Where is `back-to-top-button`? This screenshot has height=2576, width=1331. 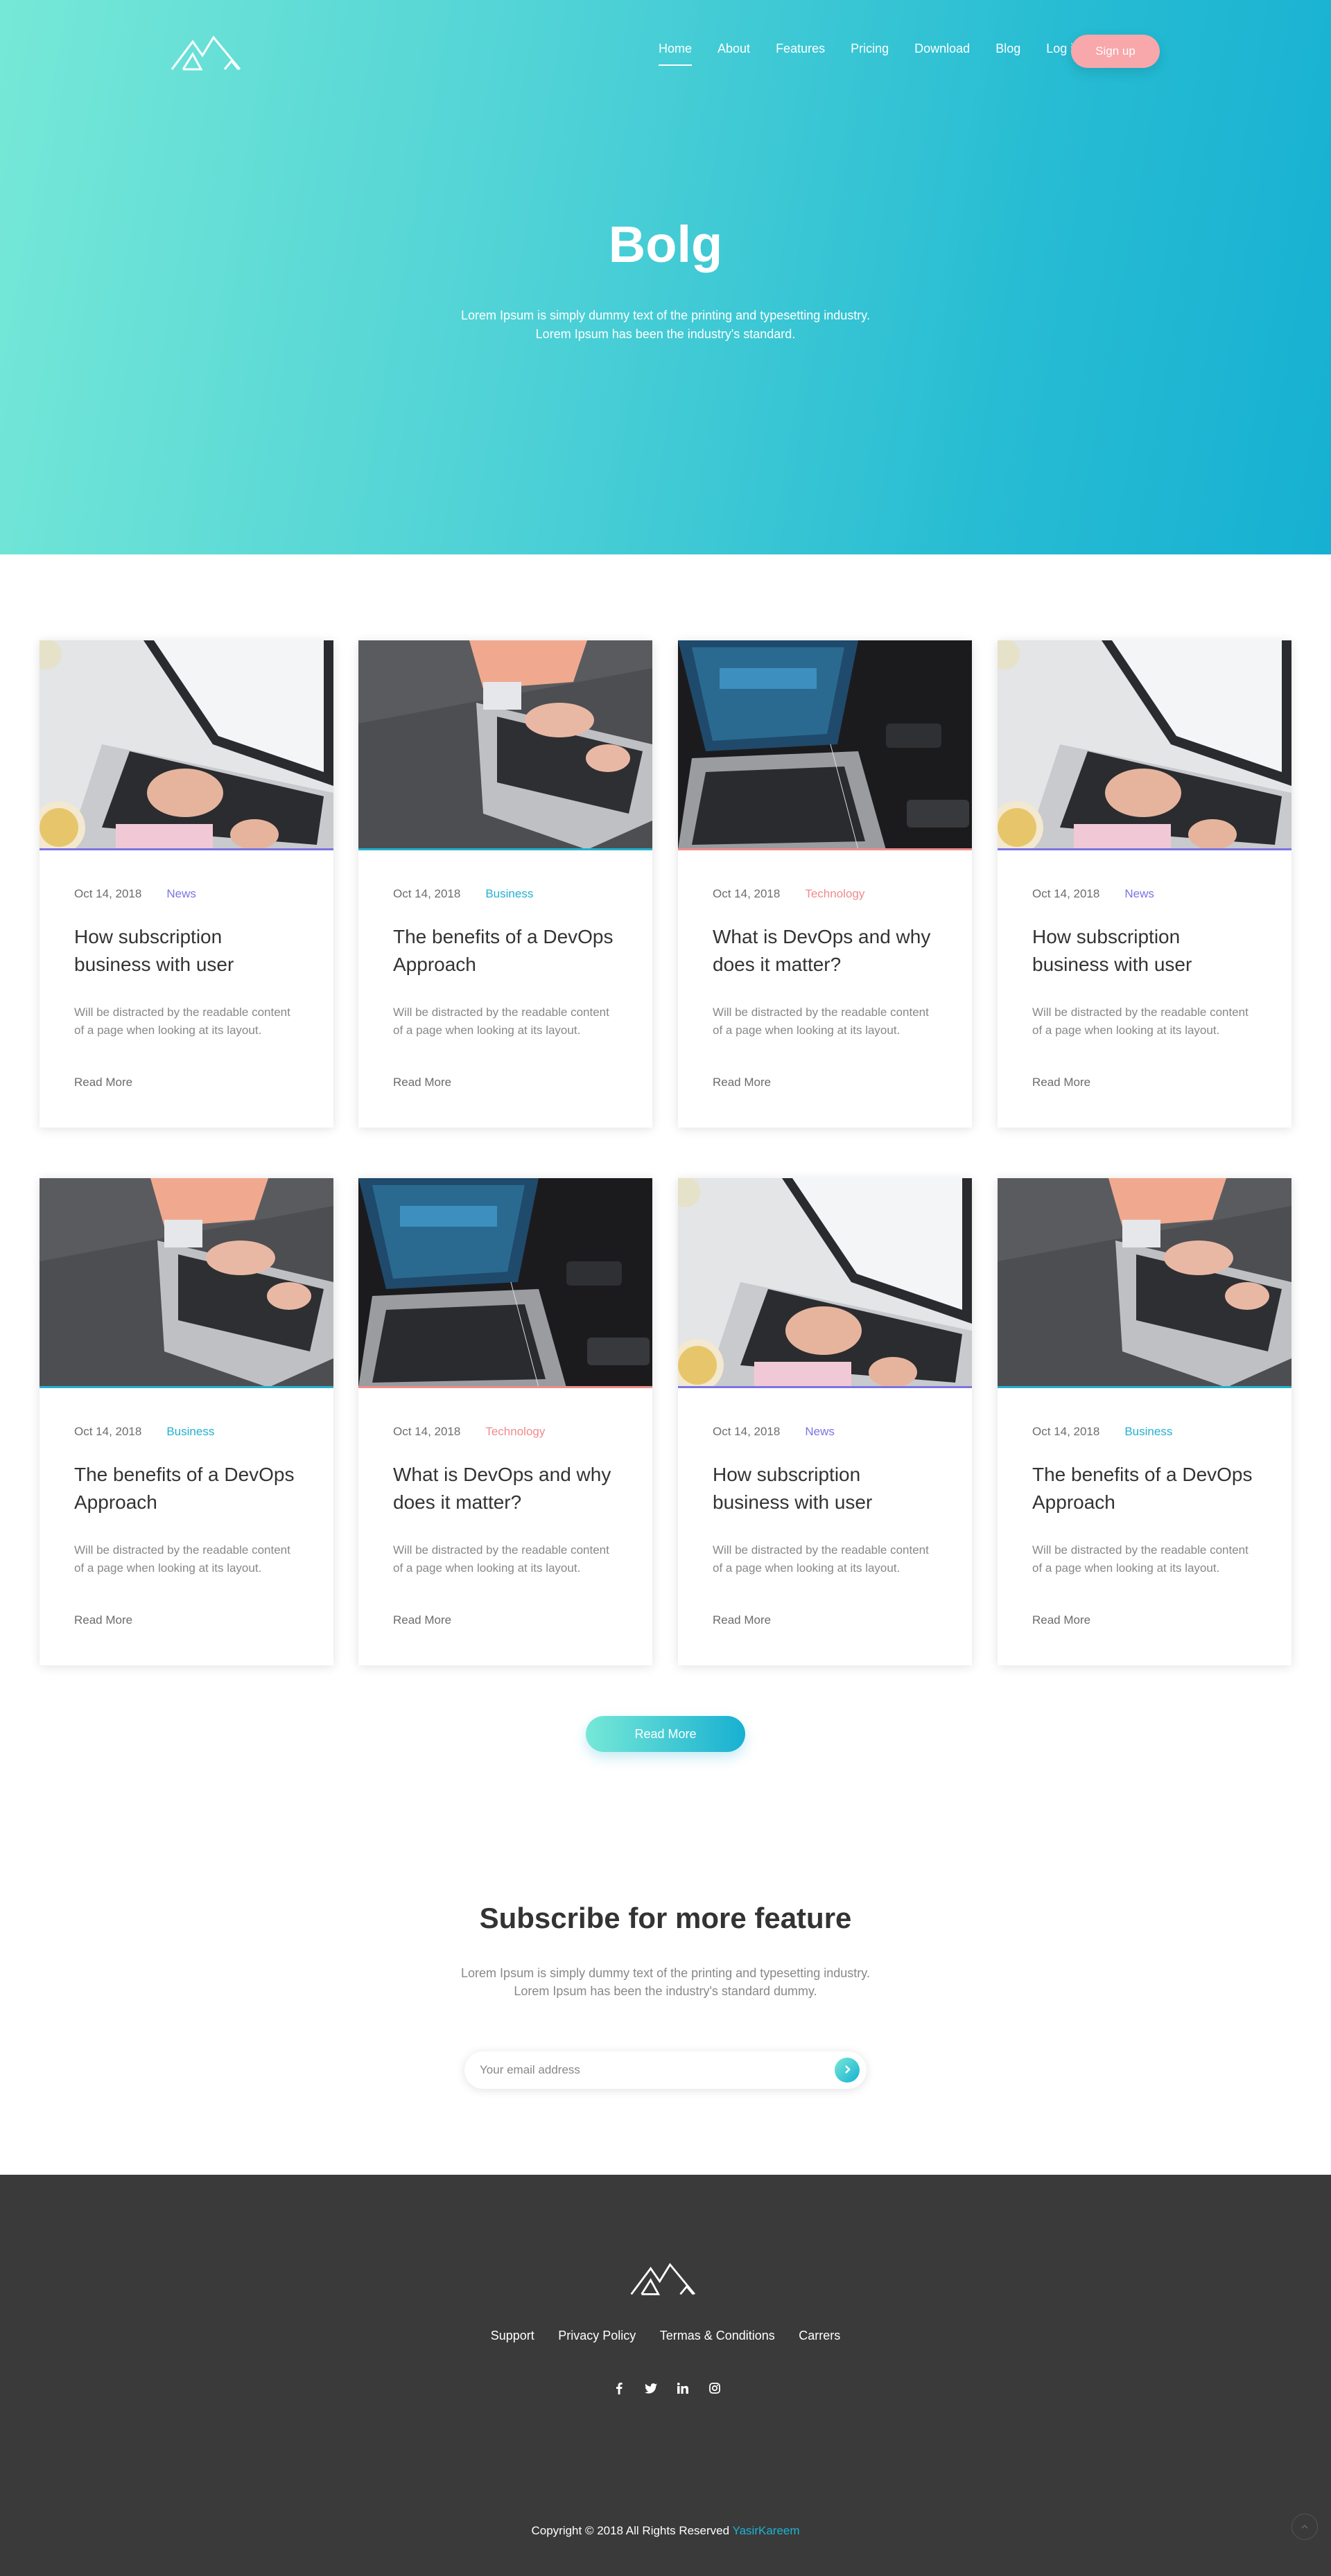
back-to-top-button is located at coordinates (1304, 2527).